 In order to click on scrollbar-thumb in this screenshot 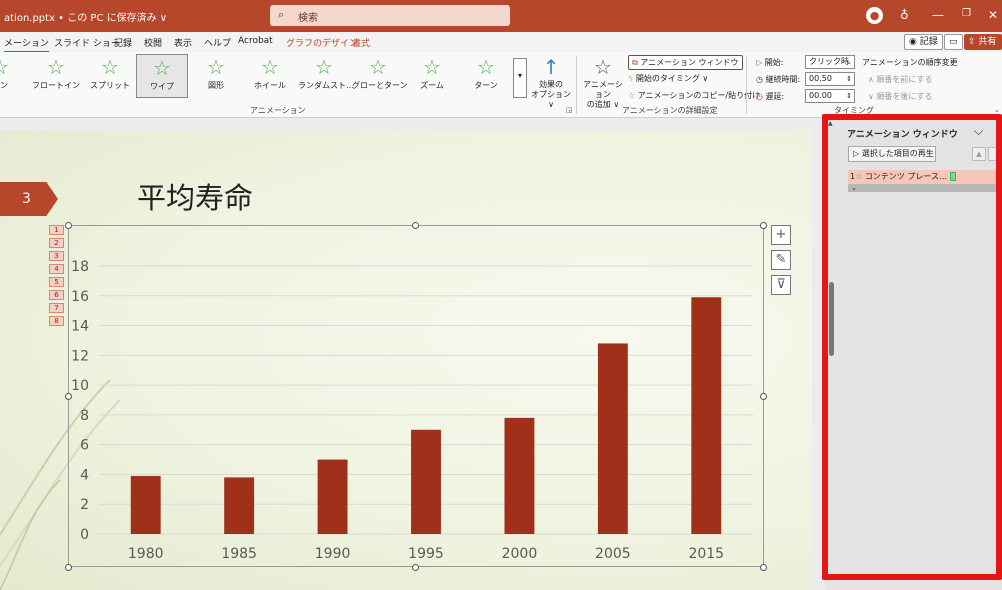, I will do `click(831, 319)`.